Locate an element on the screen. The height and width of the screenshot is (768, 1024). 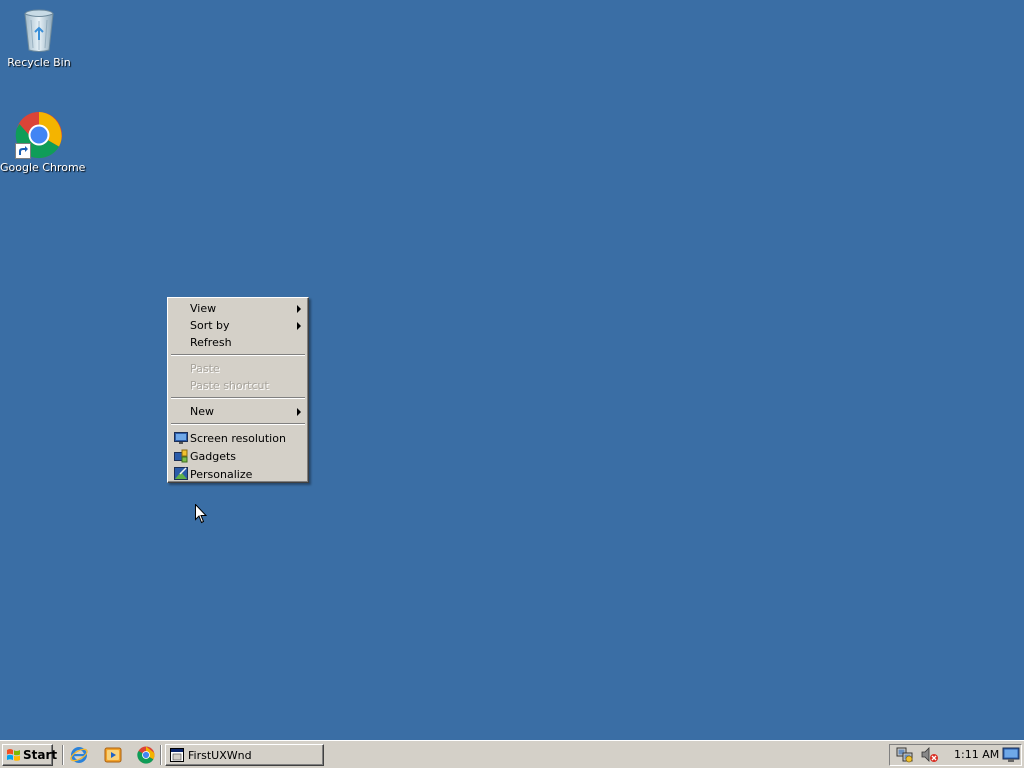
taskbar-button-label: FirstUXWnd is located at coordinates (220, 755).